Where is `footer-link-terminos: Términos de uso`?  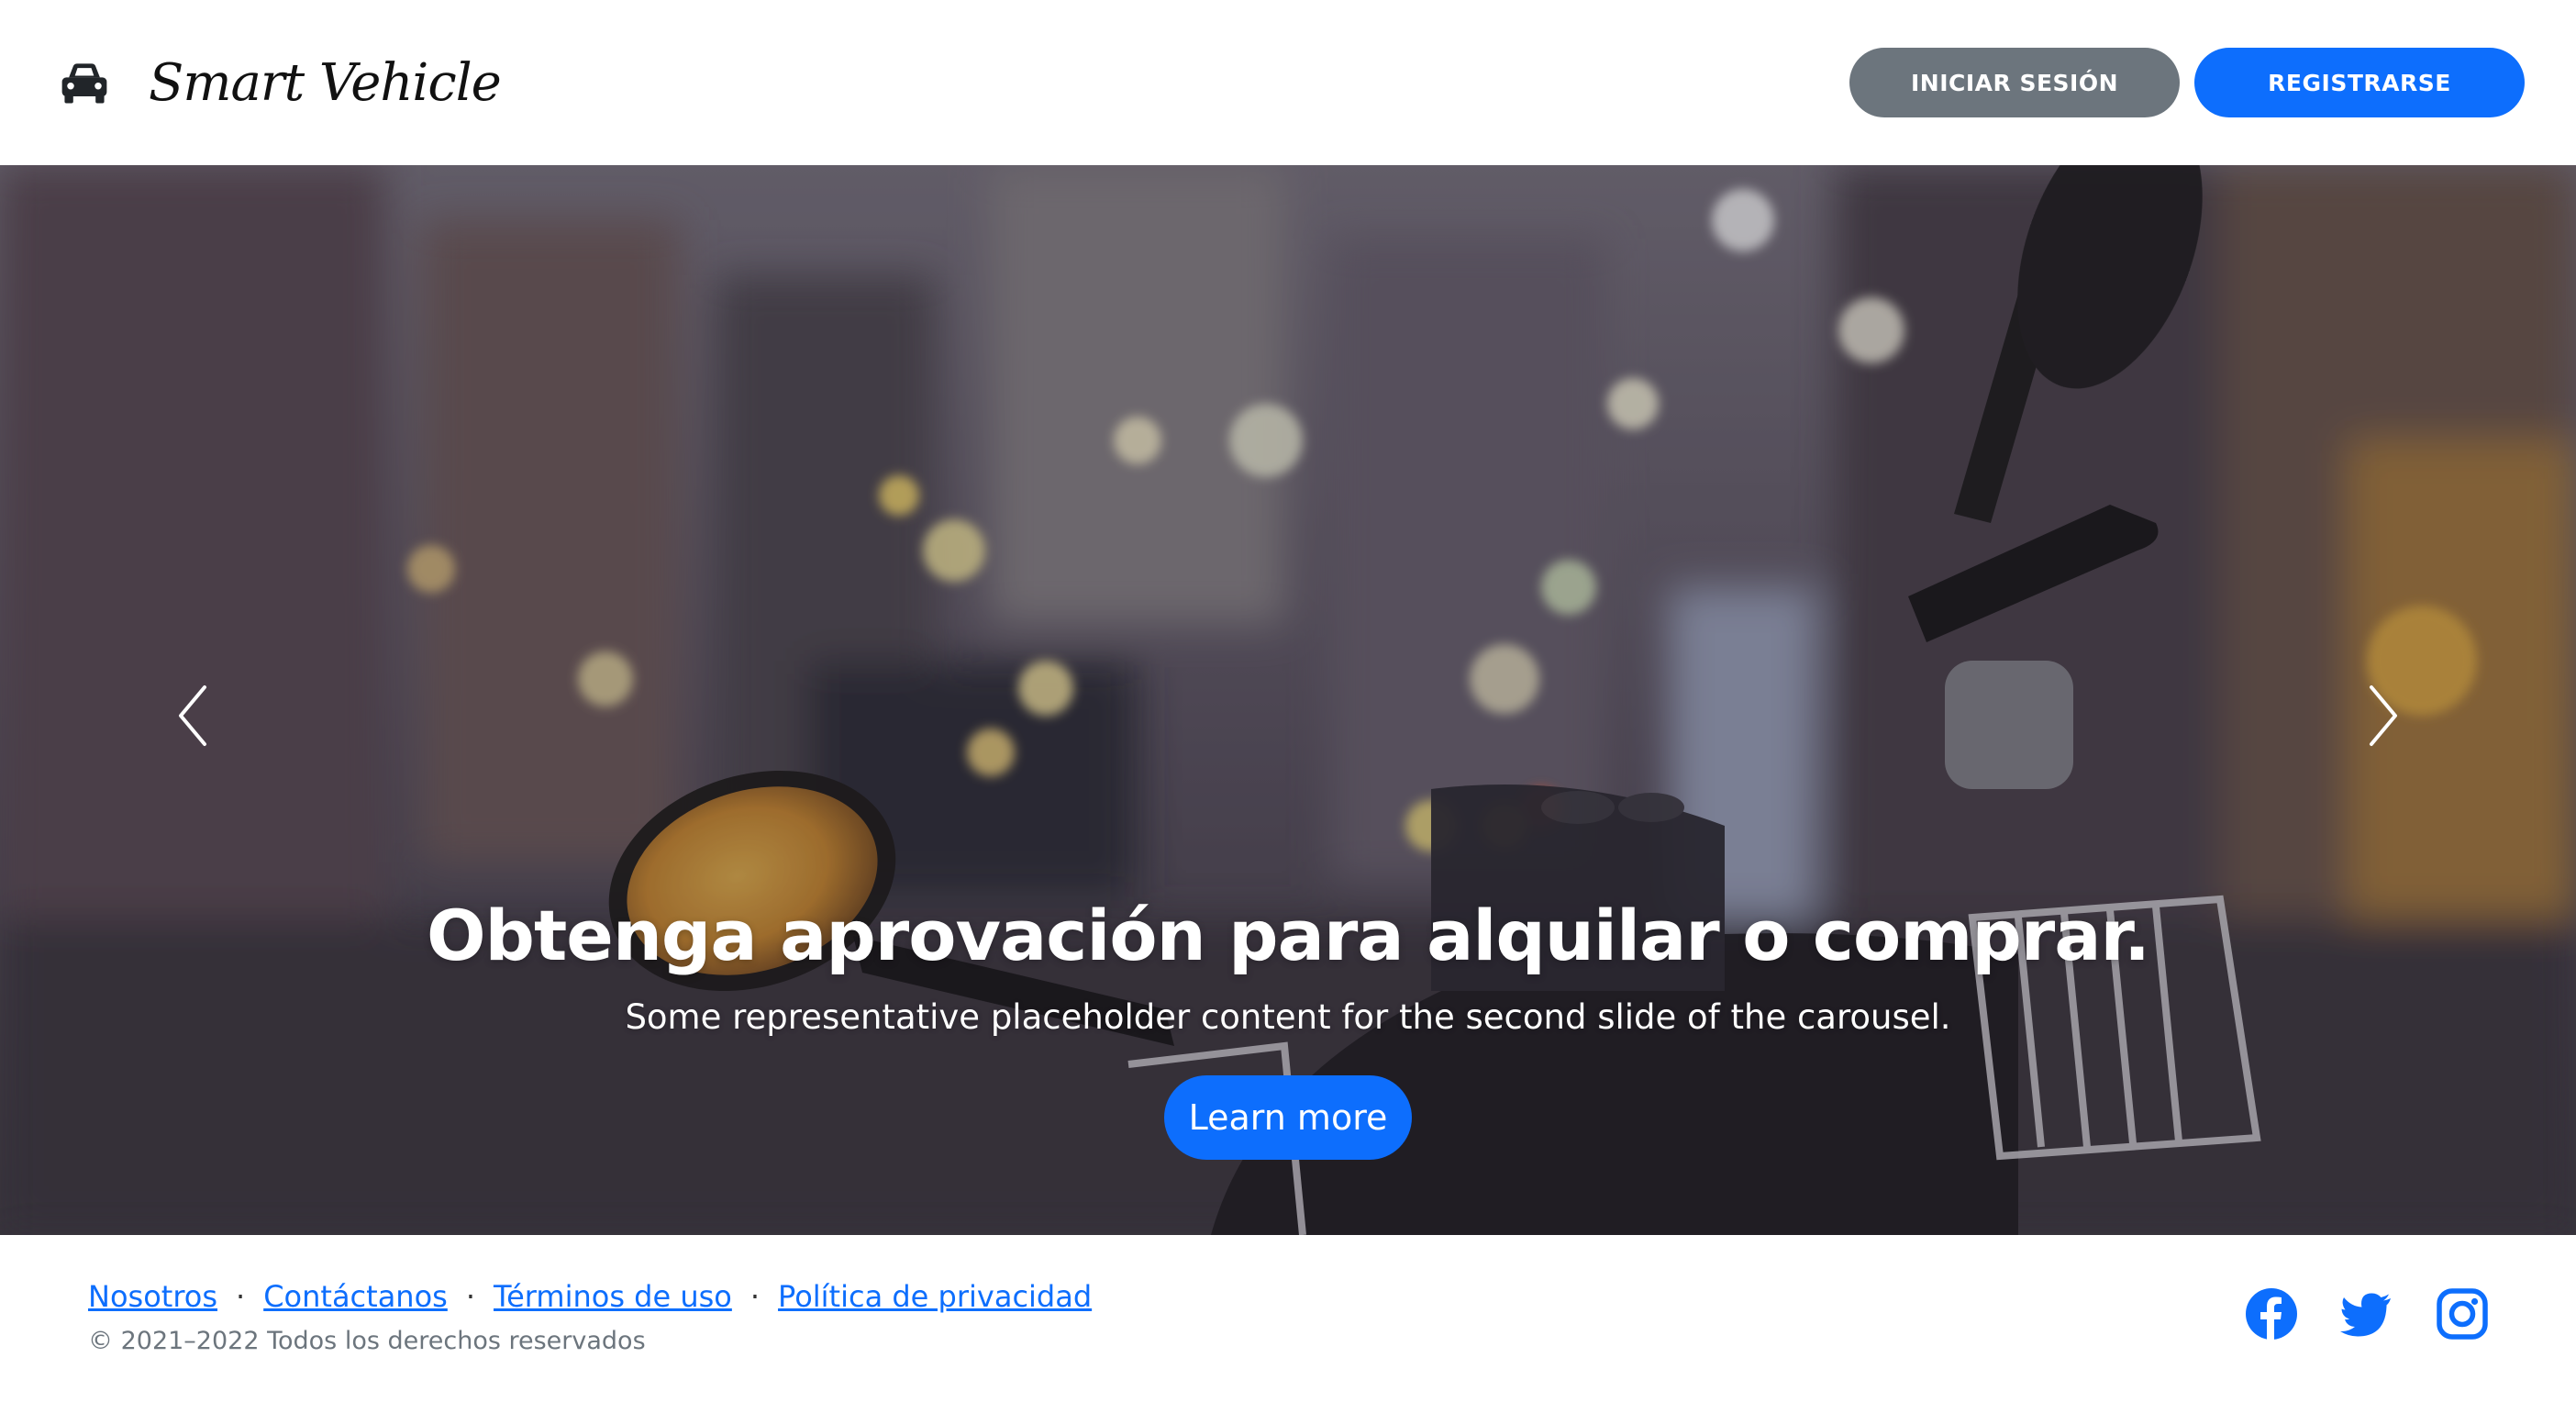 footer-link-terminos: Términos de uso is located at coordinates (613, 1296).